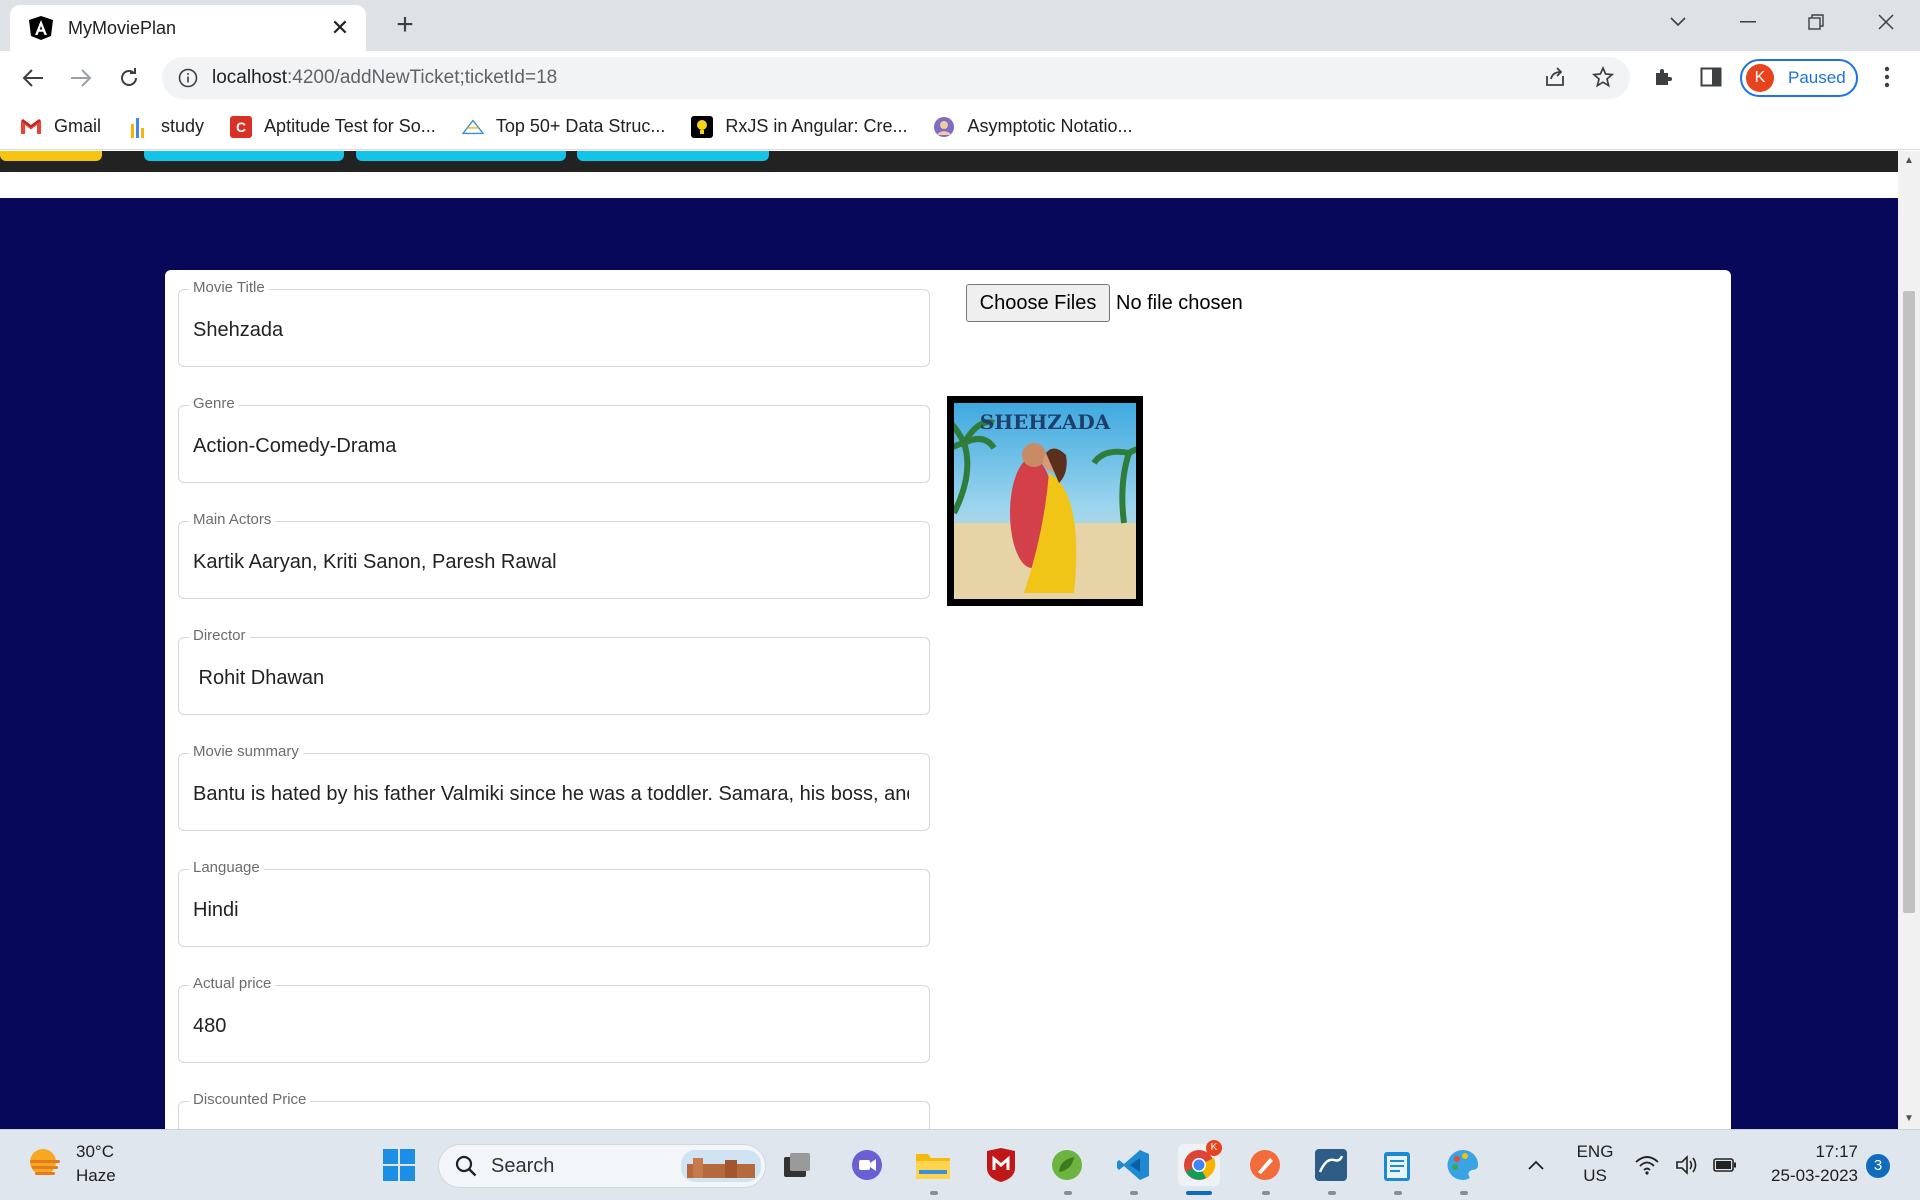 This screenshot has width=1920, height=1200. I want to click on language-input: Hindi, so click(551, 909).